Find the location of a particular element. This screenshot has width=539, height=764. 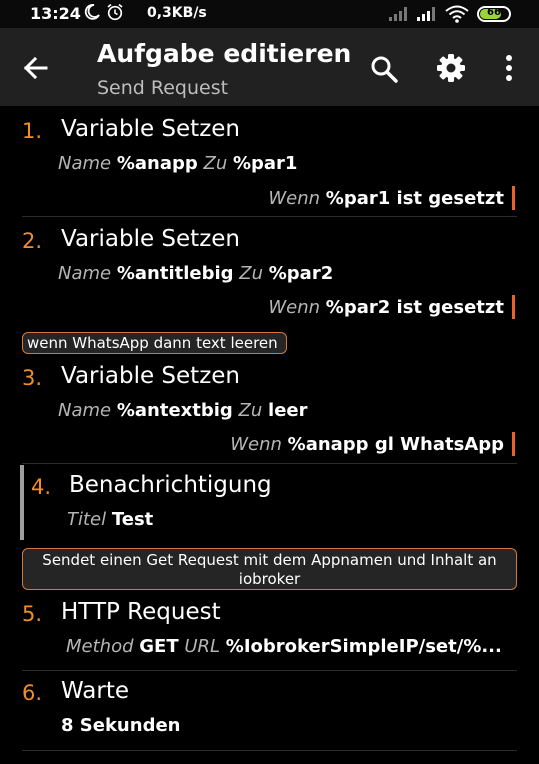

action-params: Name %anapp Zu %par1 is located at coordinates (178, 163).